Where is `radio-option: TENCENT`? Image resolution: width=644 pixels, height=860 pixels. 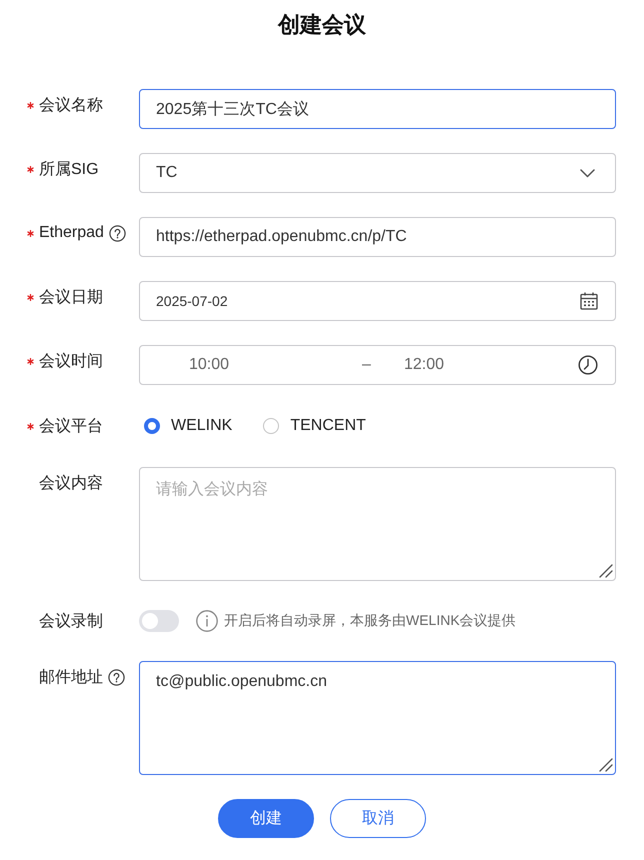 radio-option: TENCENT is located at coordinates (312, 426).